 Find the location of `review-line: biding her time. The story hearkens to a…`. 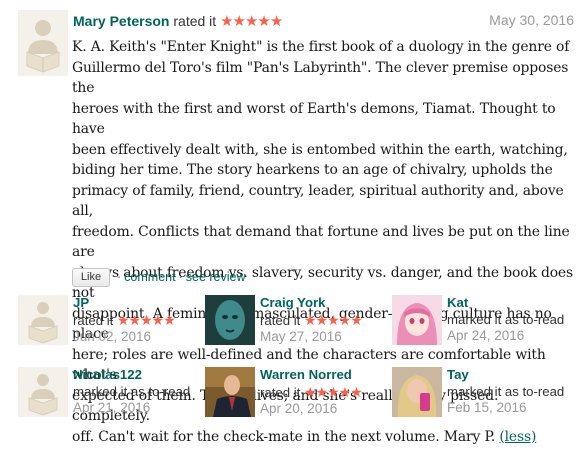

review-line: biding her time. The story hearkens to a… is located at coordinates (312, 170).